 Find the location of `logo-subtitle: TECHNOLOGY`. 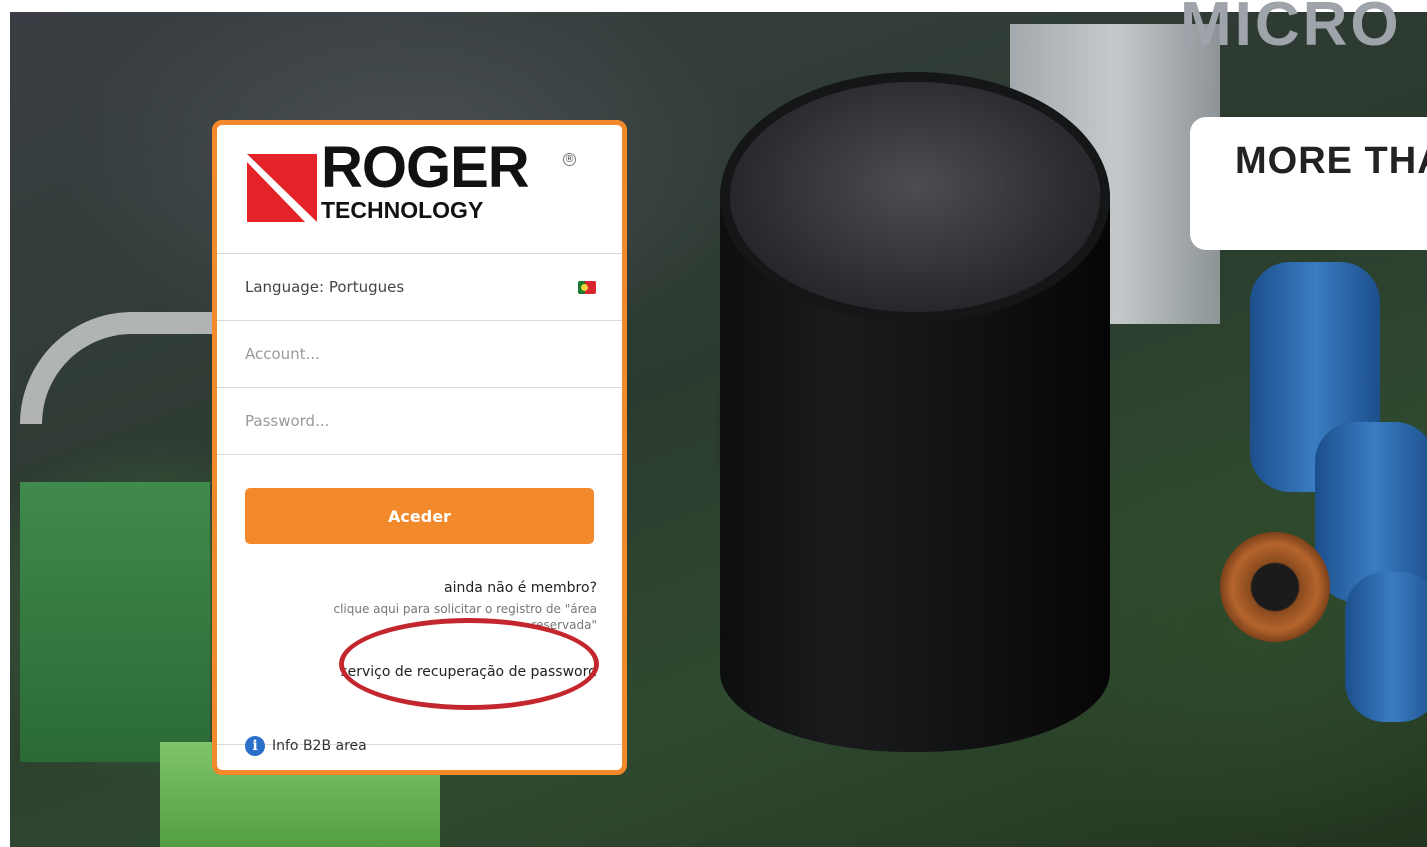

logo-subtitle: TECHNOLOGY is located at coordinates (402, 210).